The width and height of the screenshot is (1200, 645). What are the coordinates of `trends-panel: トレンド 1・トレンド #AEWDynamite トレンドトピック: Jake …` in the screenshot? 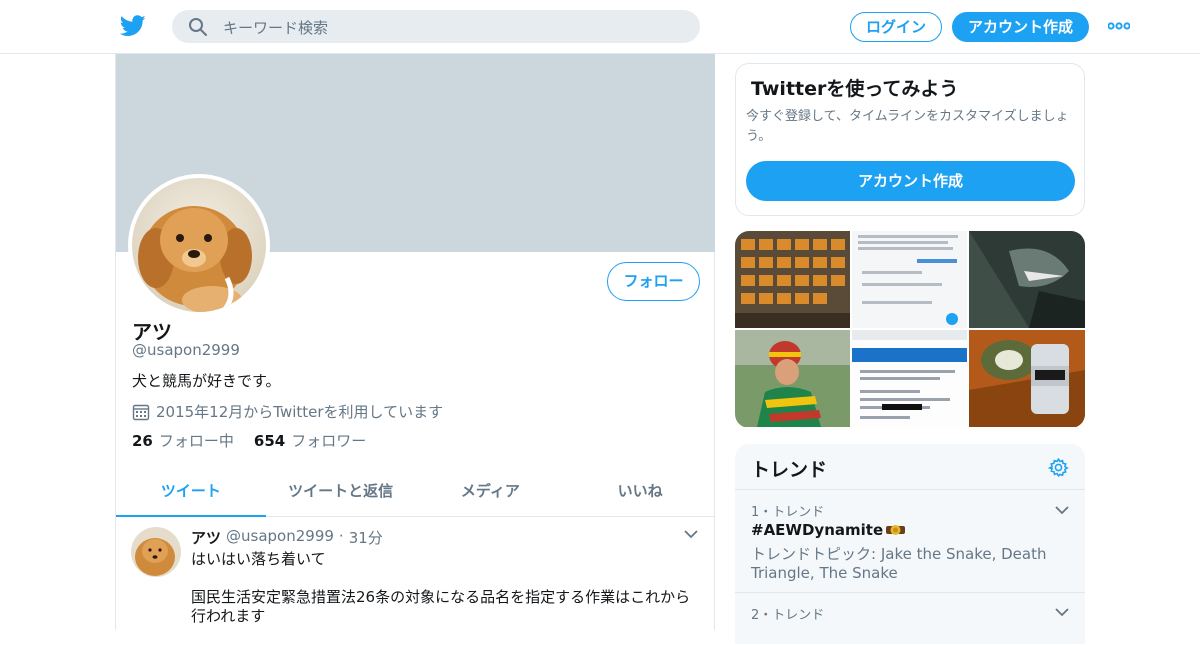 It's located at (910, 544).